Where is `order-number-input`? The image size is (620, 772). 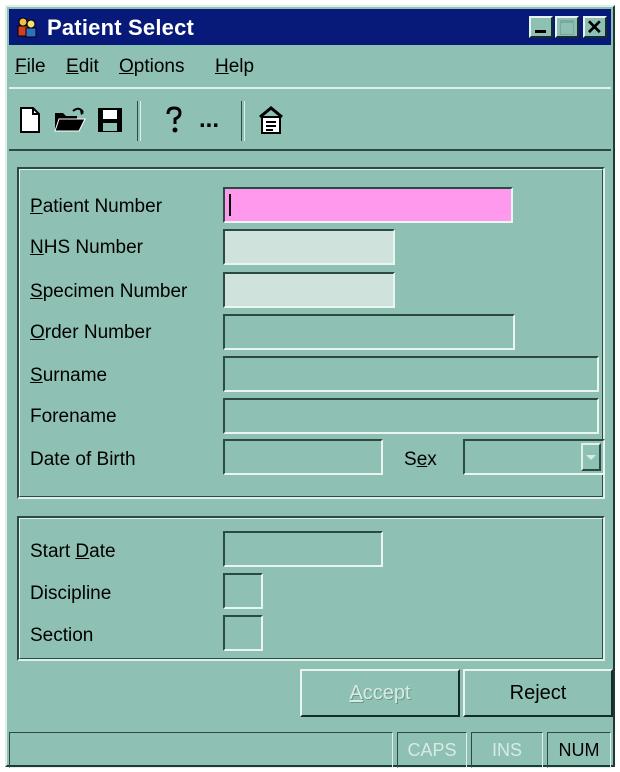
order-number-input is located at coordinates (369, 332).